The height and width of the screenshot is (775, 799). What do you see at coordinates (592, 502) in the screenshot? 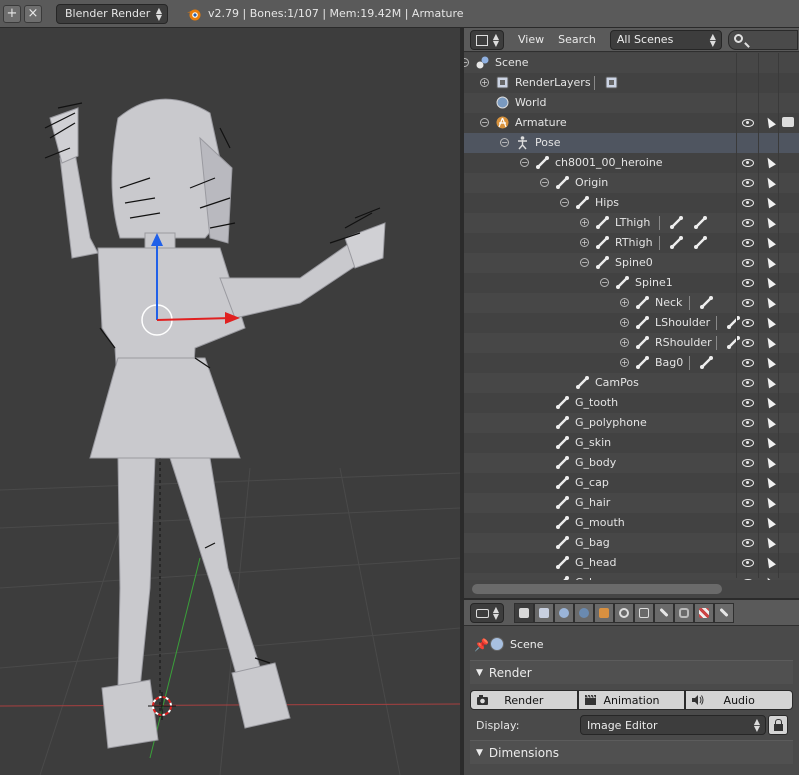
I see `outliner-row-label: G_hair` at bounding box center [592, 502].